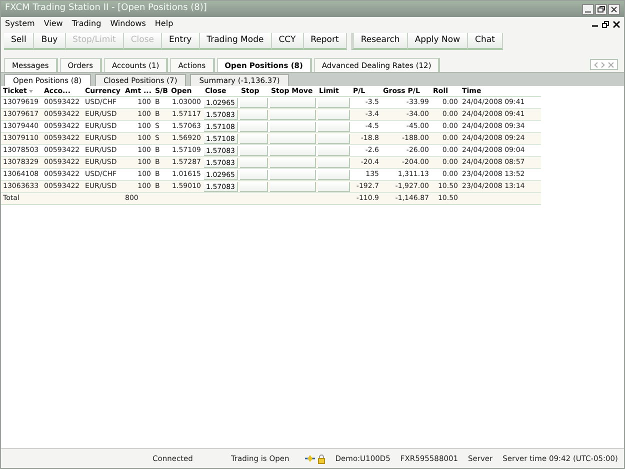 The height and width of the screenshot is (469, 625). Describe the element at coordinates (322, 459) in the screenshot. I see `lock-icon` at that location.